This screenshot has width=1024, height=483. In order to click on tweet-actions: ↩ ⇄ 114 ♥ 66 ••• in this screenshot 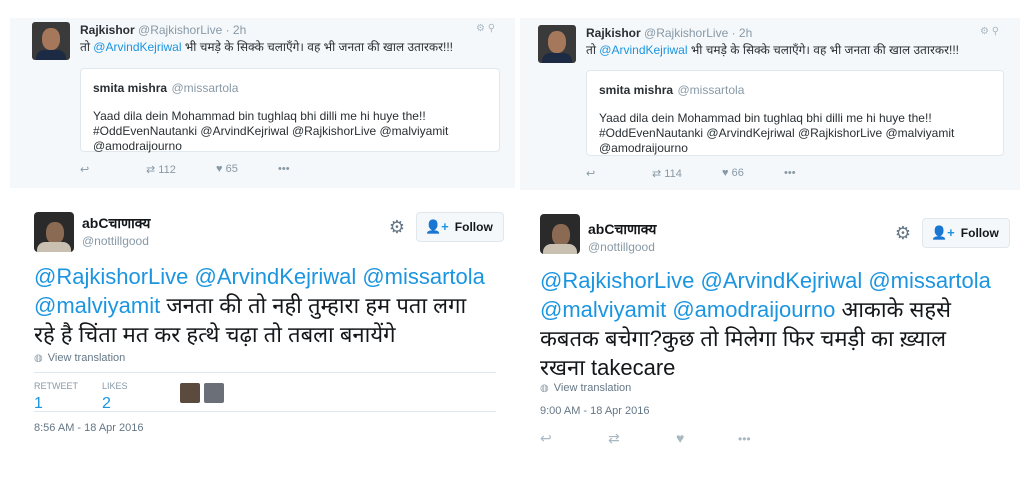, I will do `click(736, 175)`.